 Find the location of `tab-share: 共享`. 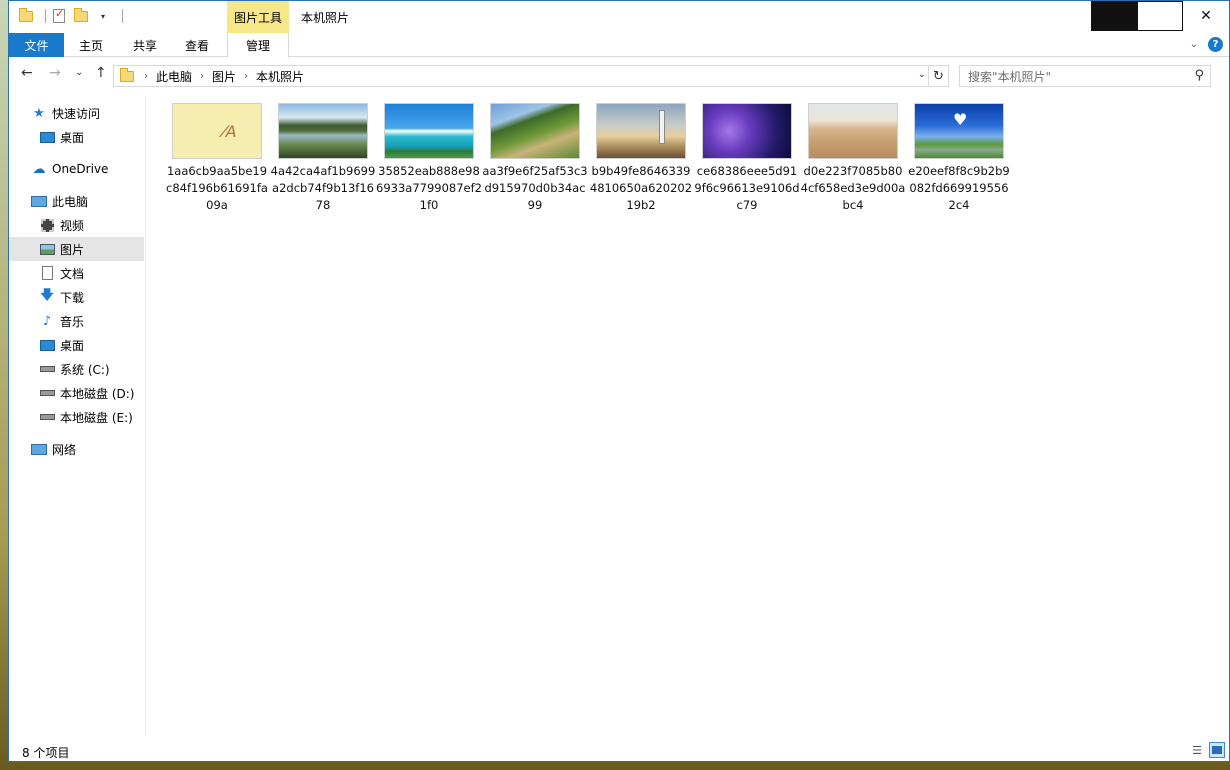

tab-share: 共享 is located at coordinates (145, 45).